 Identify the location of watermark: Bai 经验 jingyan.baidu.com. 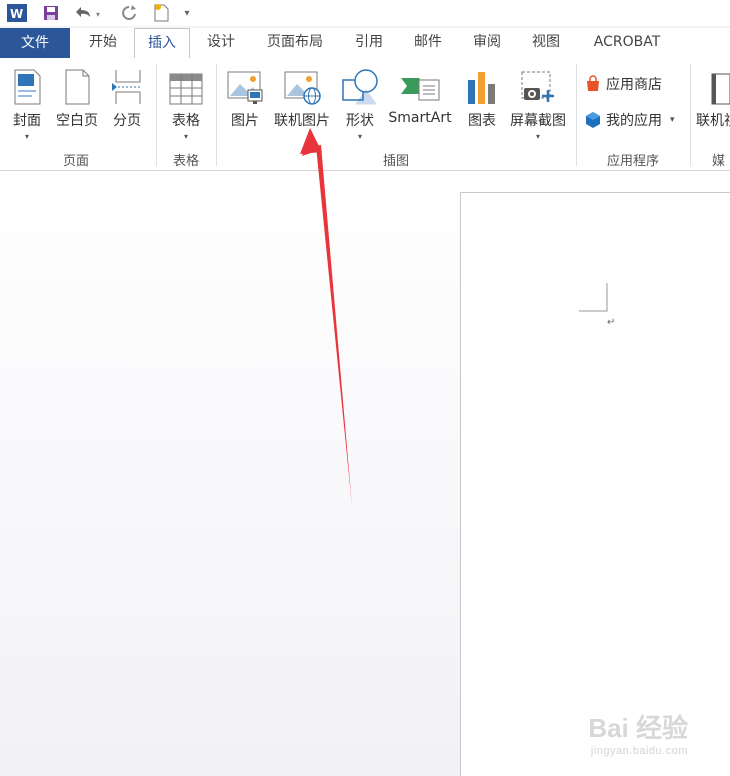
(638, 732).